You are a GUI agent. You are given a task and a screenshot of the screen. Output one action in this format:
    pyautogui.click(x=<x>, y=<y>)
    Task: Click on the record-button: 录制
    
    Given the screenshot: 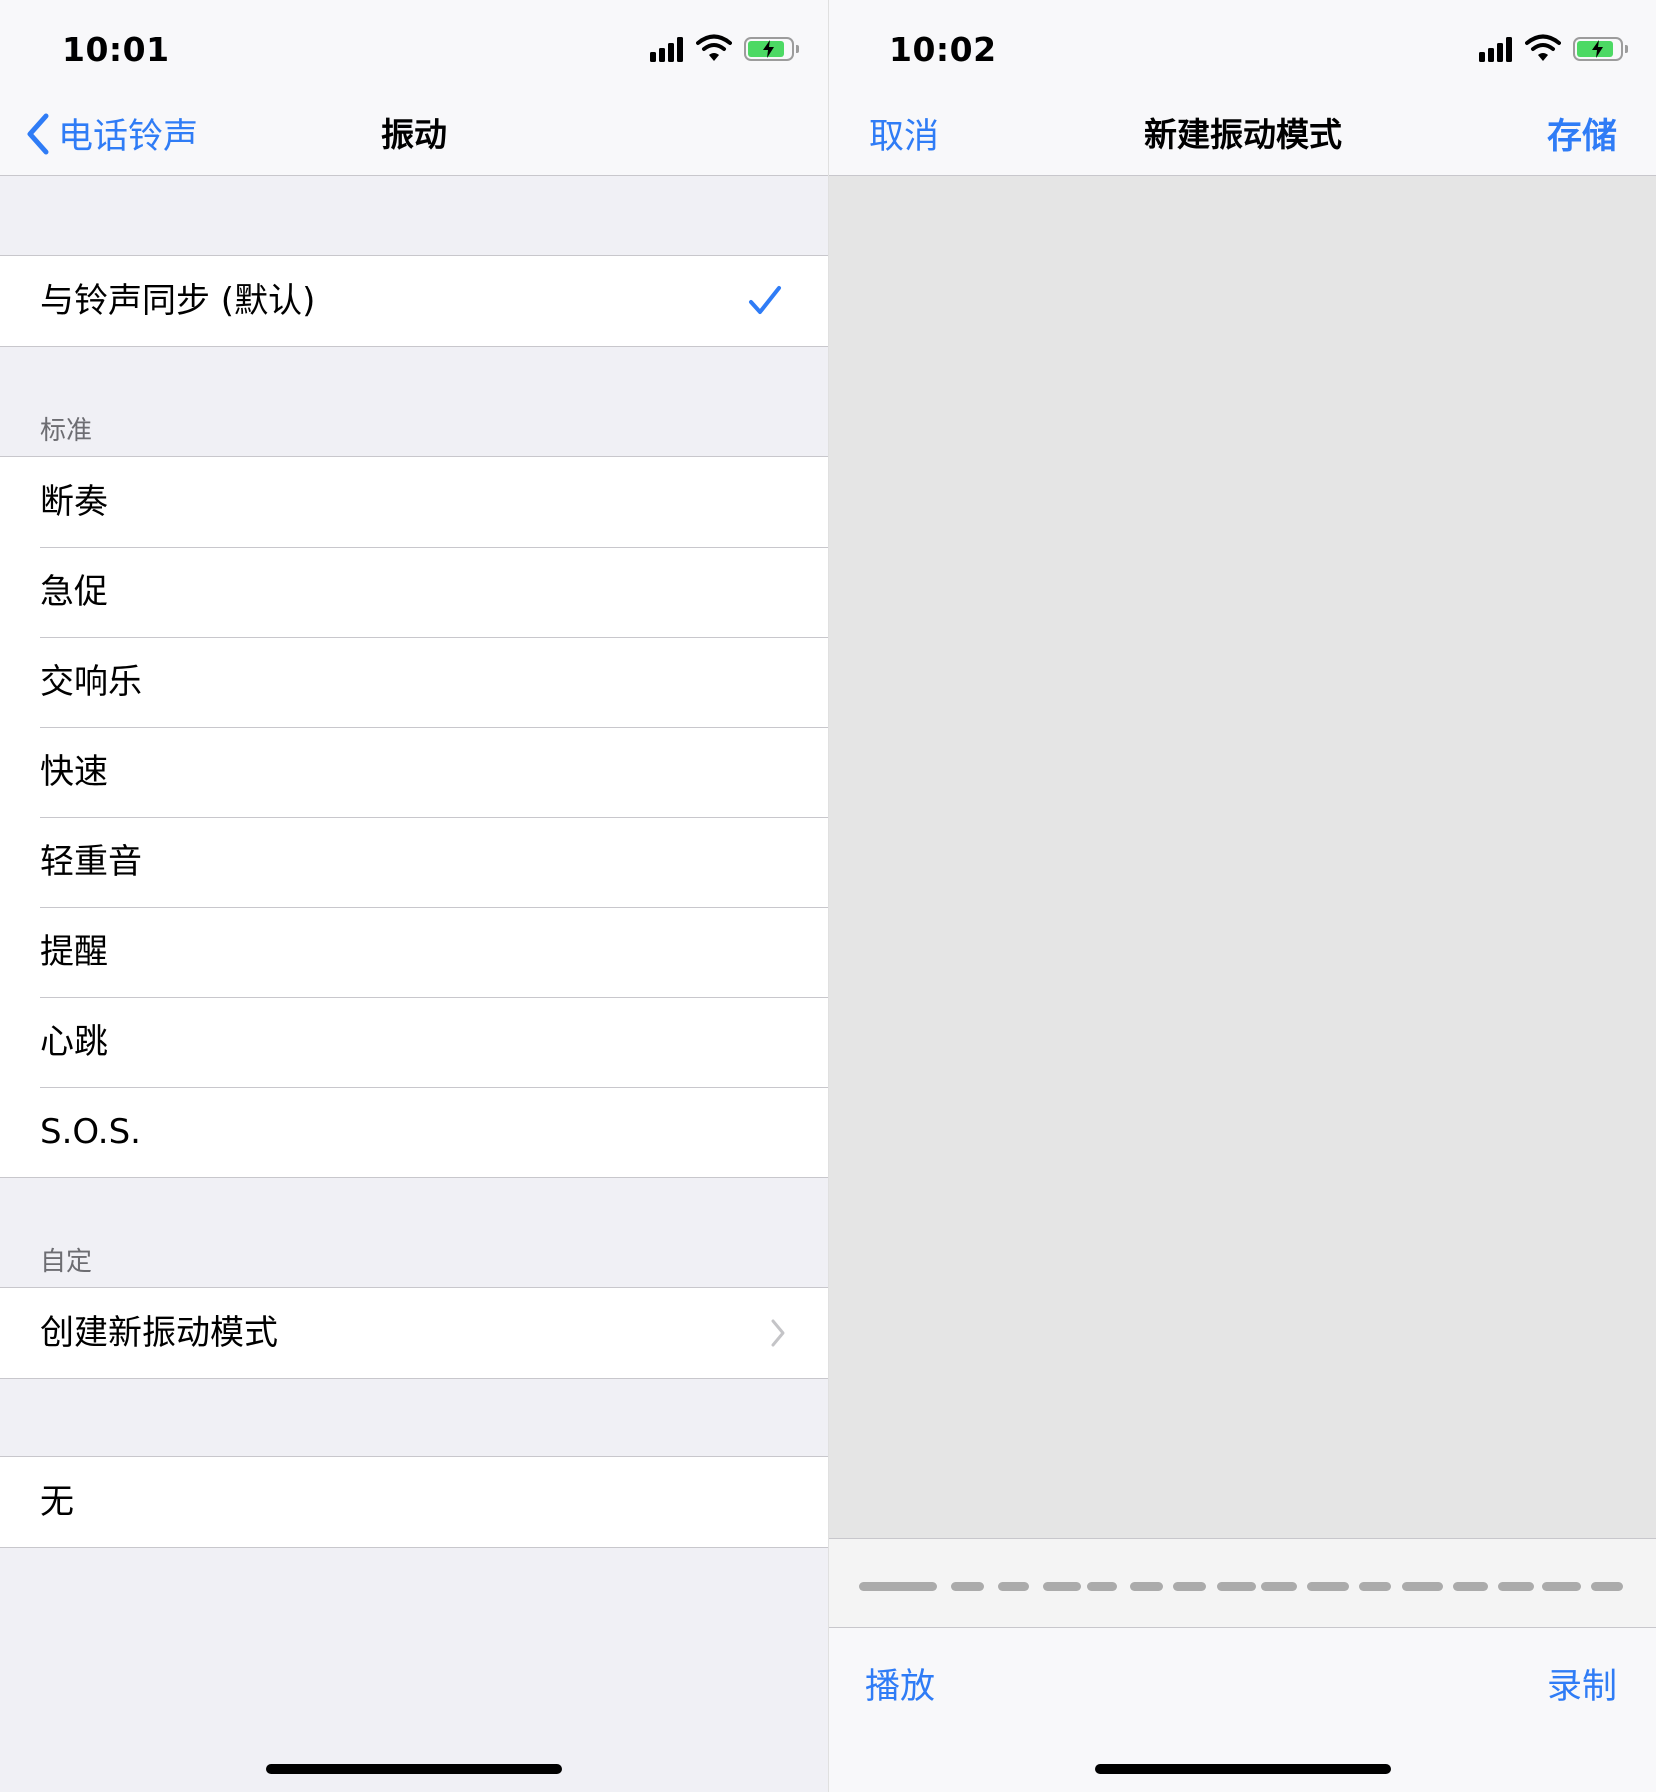 What is the action you would take?
    pyautogui.click(x=1582, y=1683)
    